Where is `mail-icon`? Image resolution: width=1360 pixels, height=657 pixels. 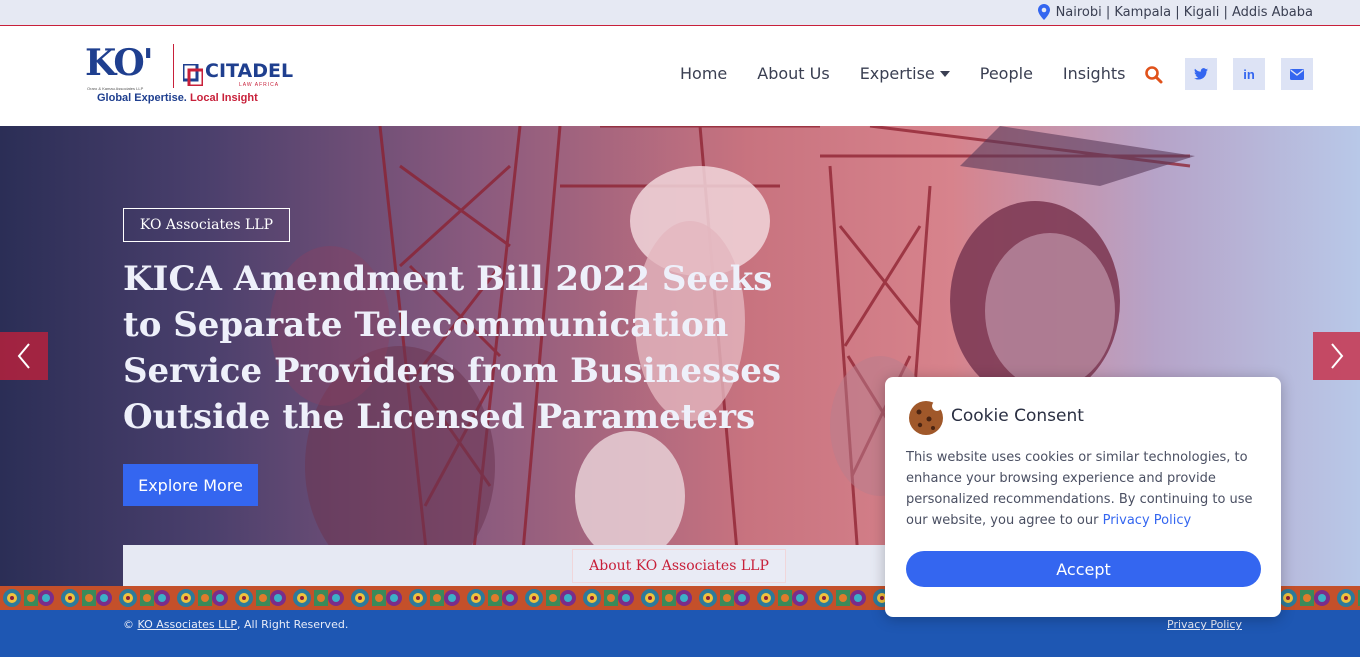 mail-icon is located at coordinates (1297, 74).